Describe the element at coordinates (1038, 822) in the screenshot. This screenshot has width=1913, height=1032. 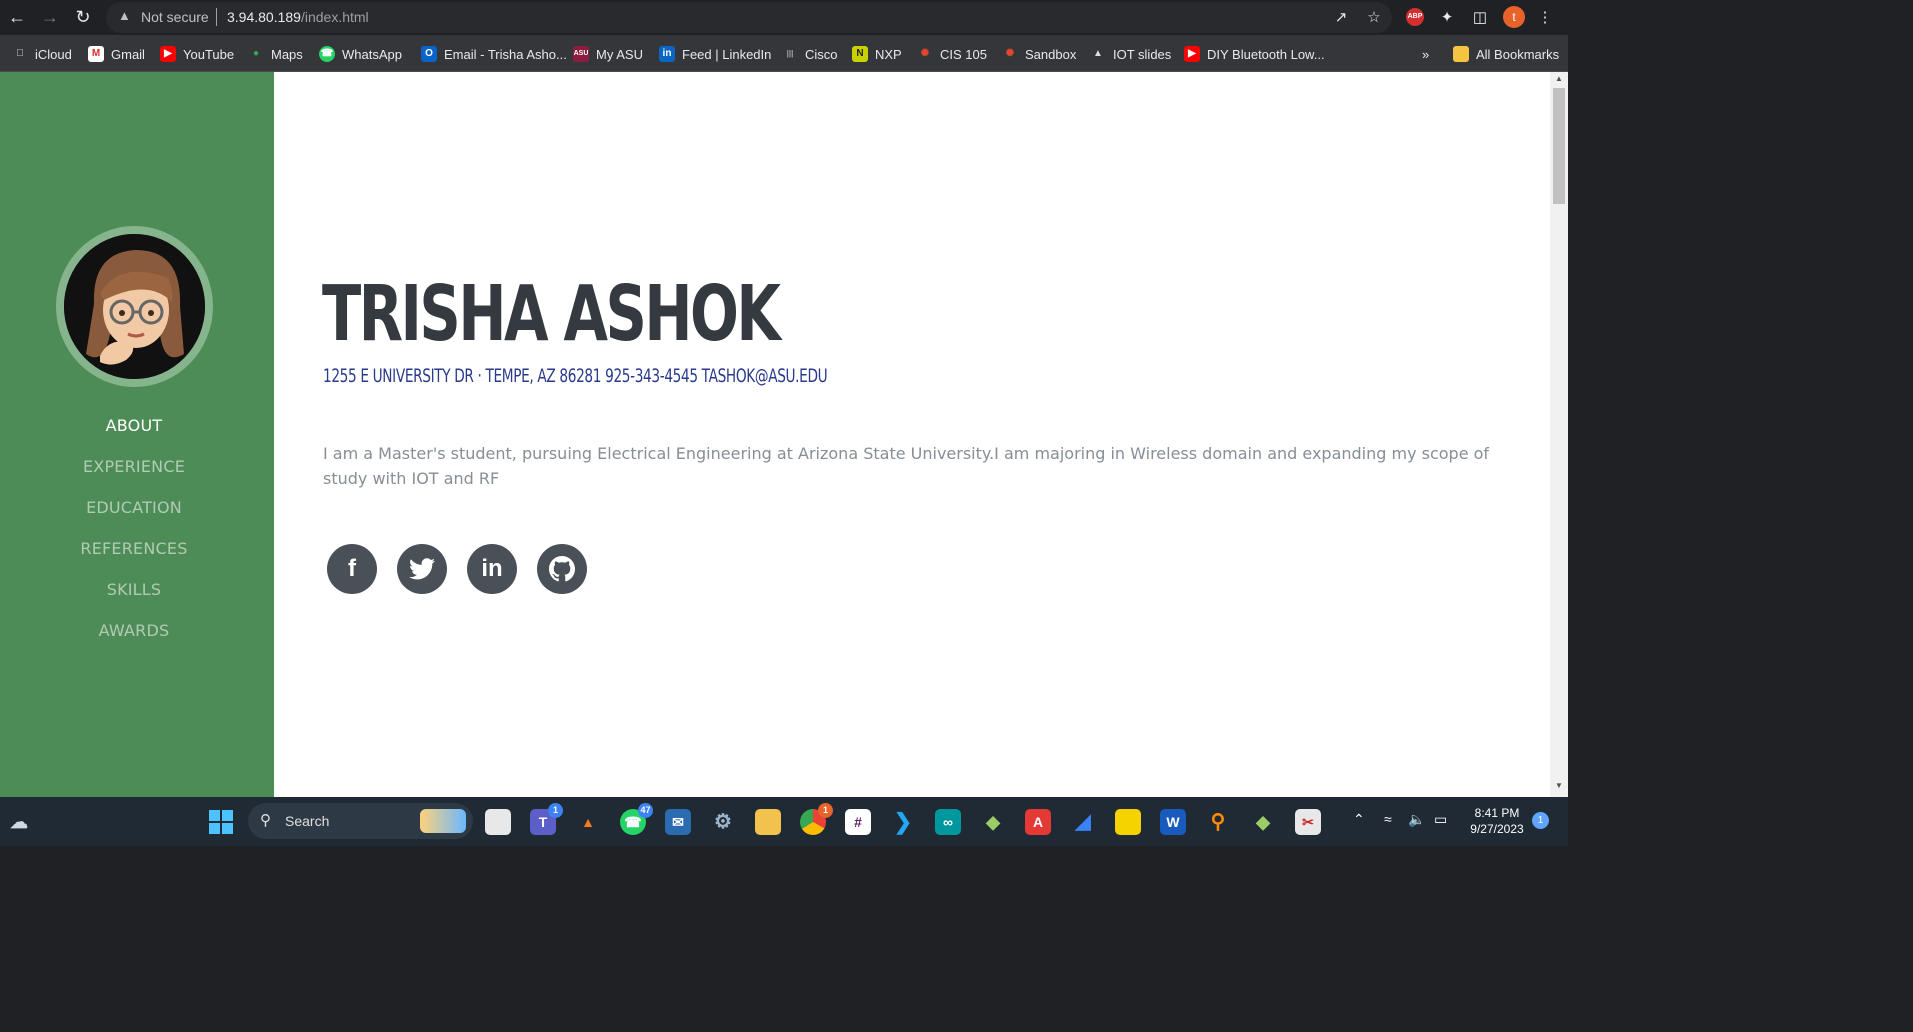
I see `acrobat-icon: A` at that location.